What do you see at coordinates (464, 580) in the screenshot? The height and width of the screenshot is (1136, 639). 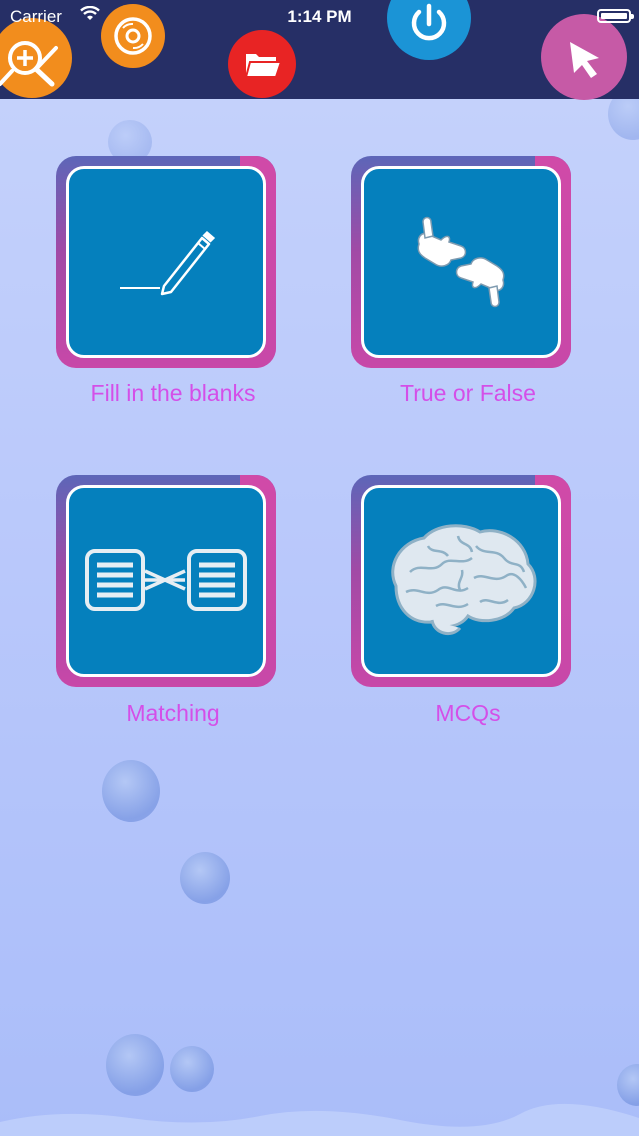 I see `brain-icon` at bounding box center [464, 580].